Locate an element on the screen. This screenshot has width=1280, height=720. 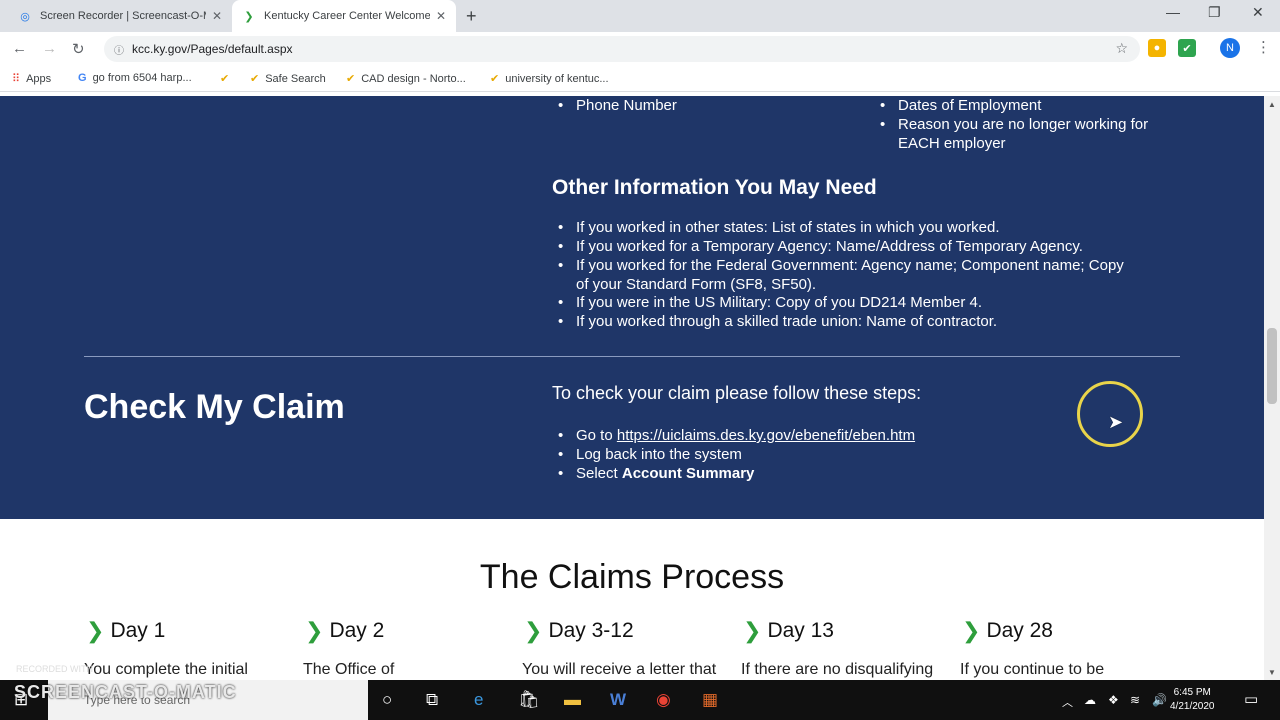
clock-date: 4/21/2020 is located at coordinates (1192, 706).